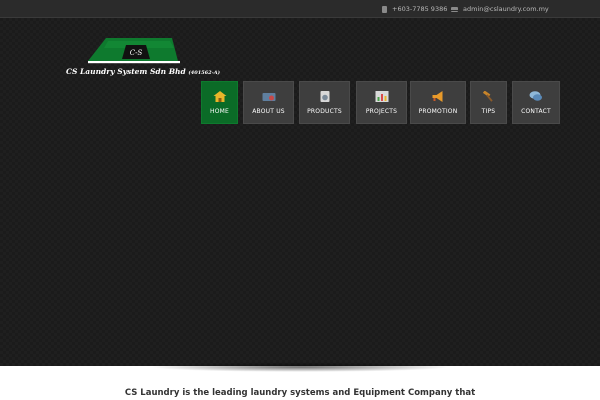 The height and width of the screenshot is (400, 600). What do you see at coordinates (438, 111) in the screenshot?
I see `nav-label: PROMOTION` at bounding box center [438, 111].